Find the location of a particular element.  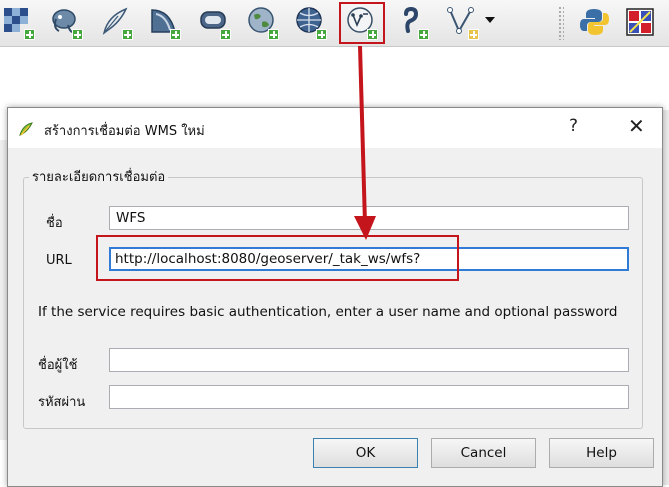

password-field is located at coordinates (369, 397).